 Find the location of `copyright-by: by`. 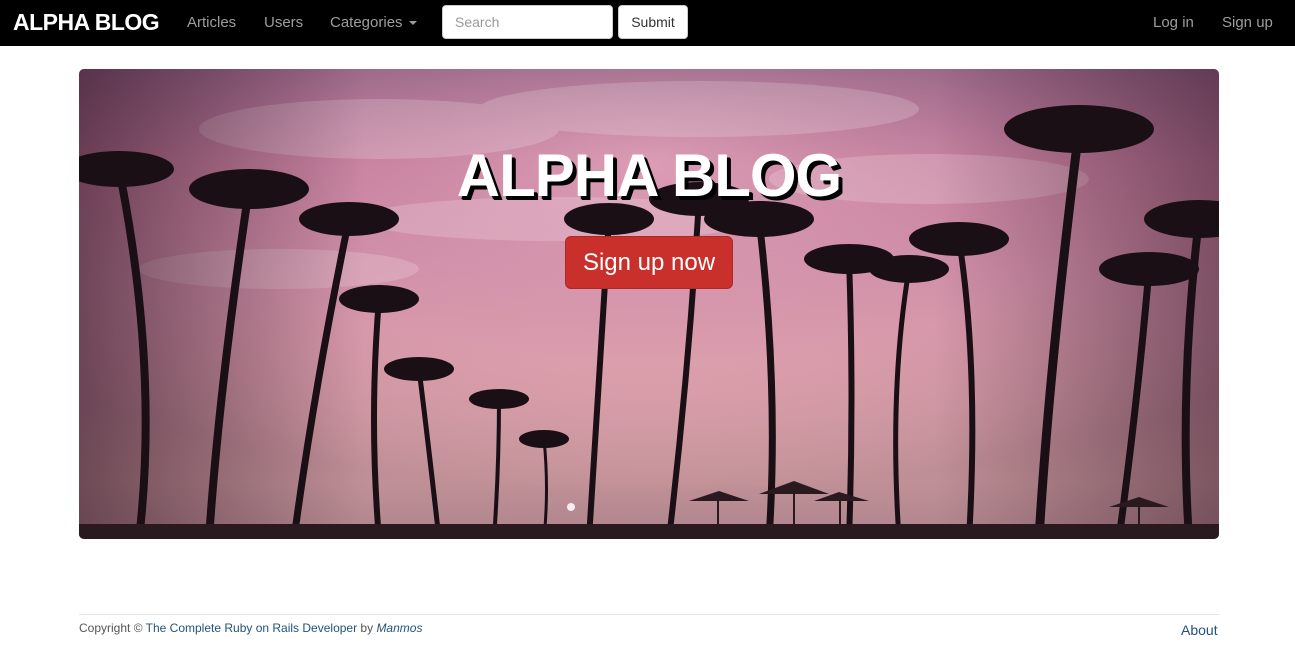

copyright-by: by is located at coordinates (367, 628).